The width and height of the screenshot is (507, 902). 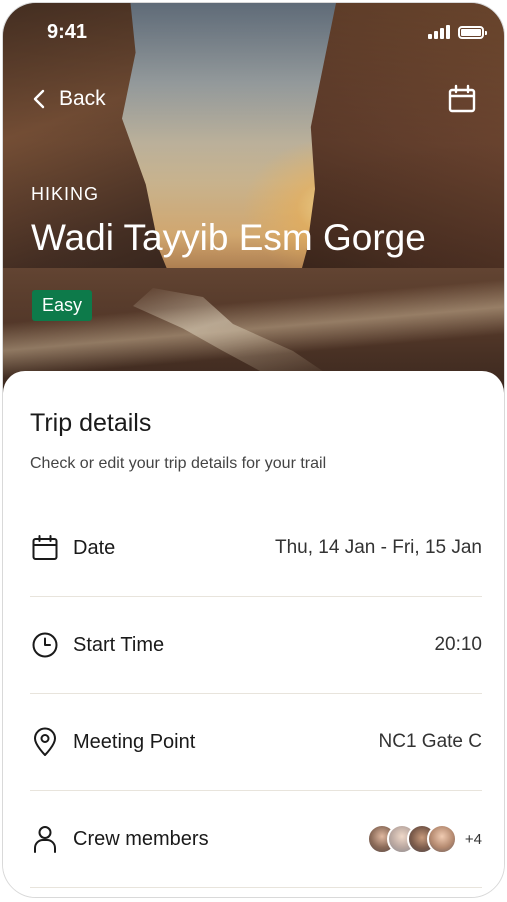 I want to click on status-icons, so click(x=457, y=32).